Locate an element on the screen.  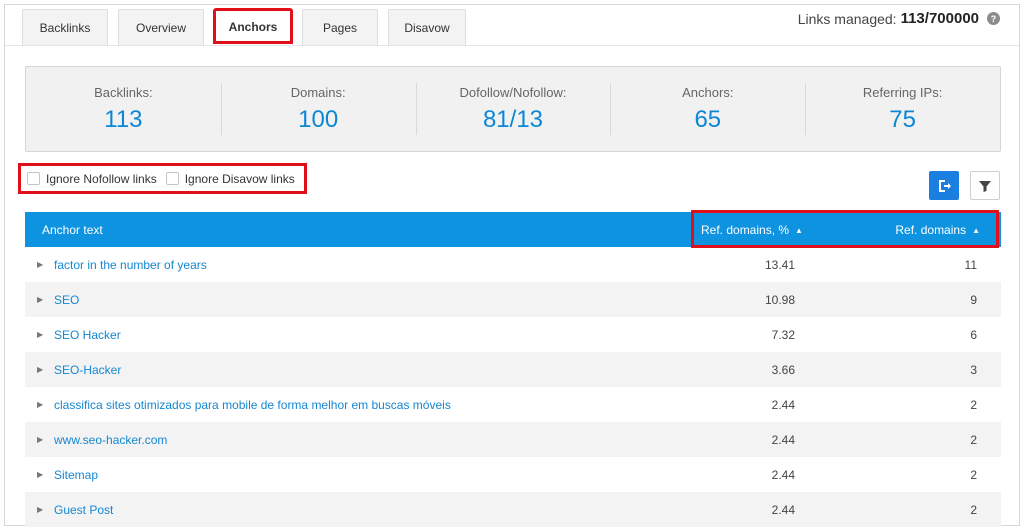
stat-label: Referring IPs: is located at coordinates (902, 92).